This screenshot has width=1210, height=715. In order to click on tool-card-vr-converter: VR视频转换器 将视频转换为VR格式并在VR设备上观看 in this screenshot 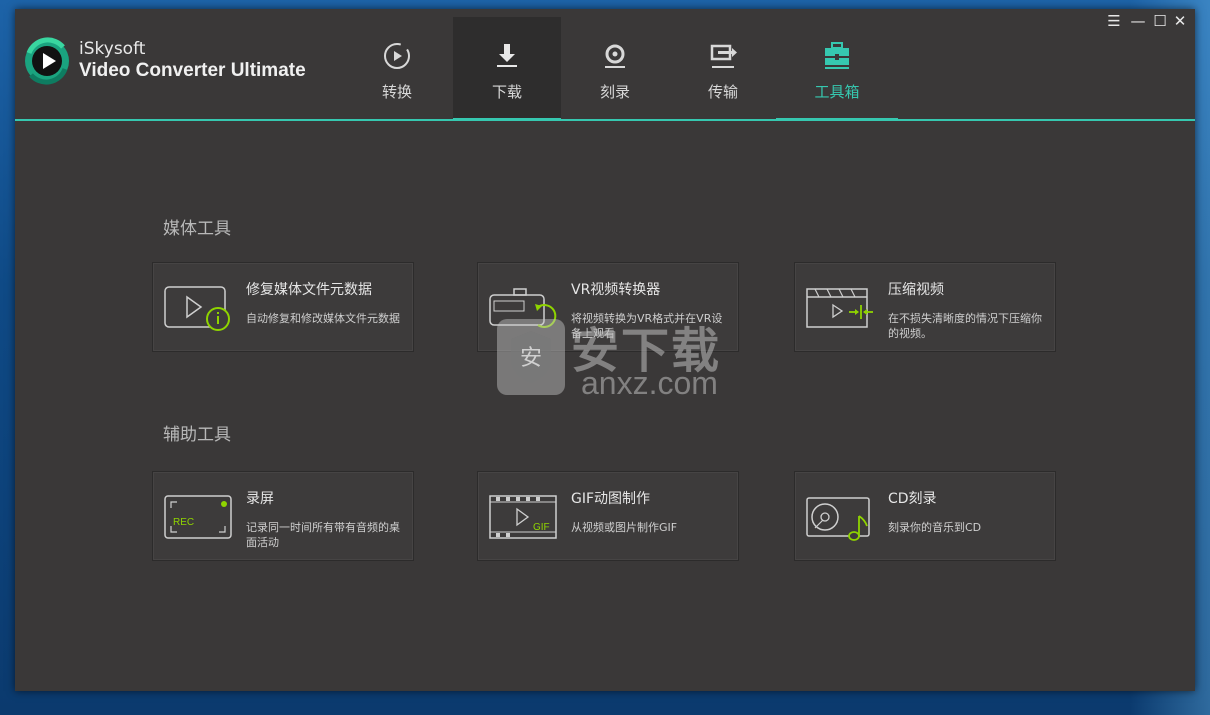, I will do `click(608, 307)`.